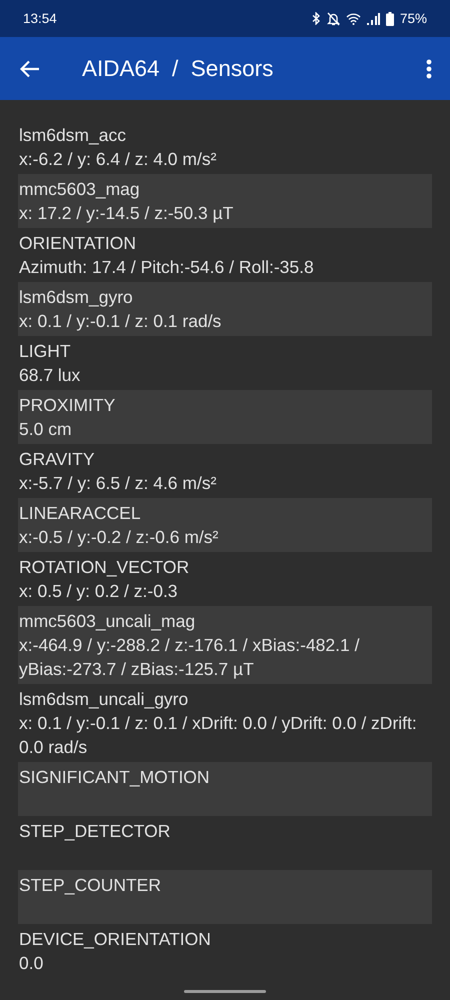 This screenshot has height=1000, width=450. What do you see at coordinates (429, 68) in the screenshot?
I see `more-icon` at bounding box center [429, 68].